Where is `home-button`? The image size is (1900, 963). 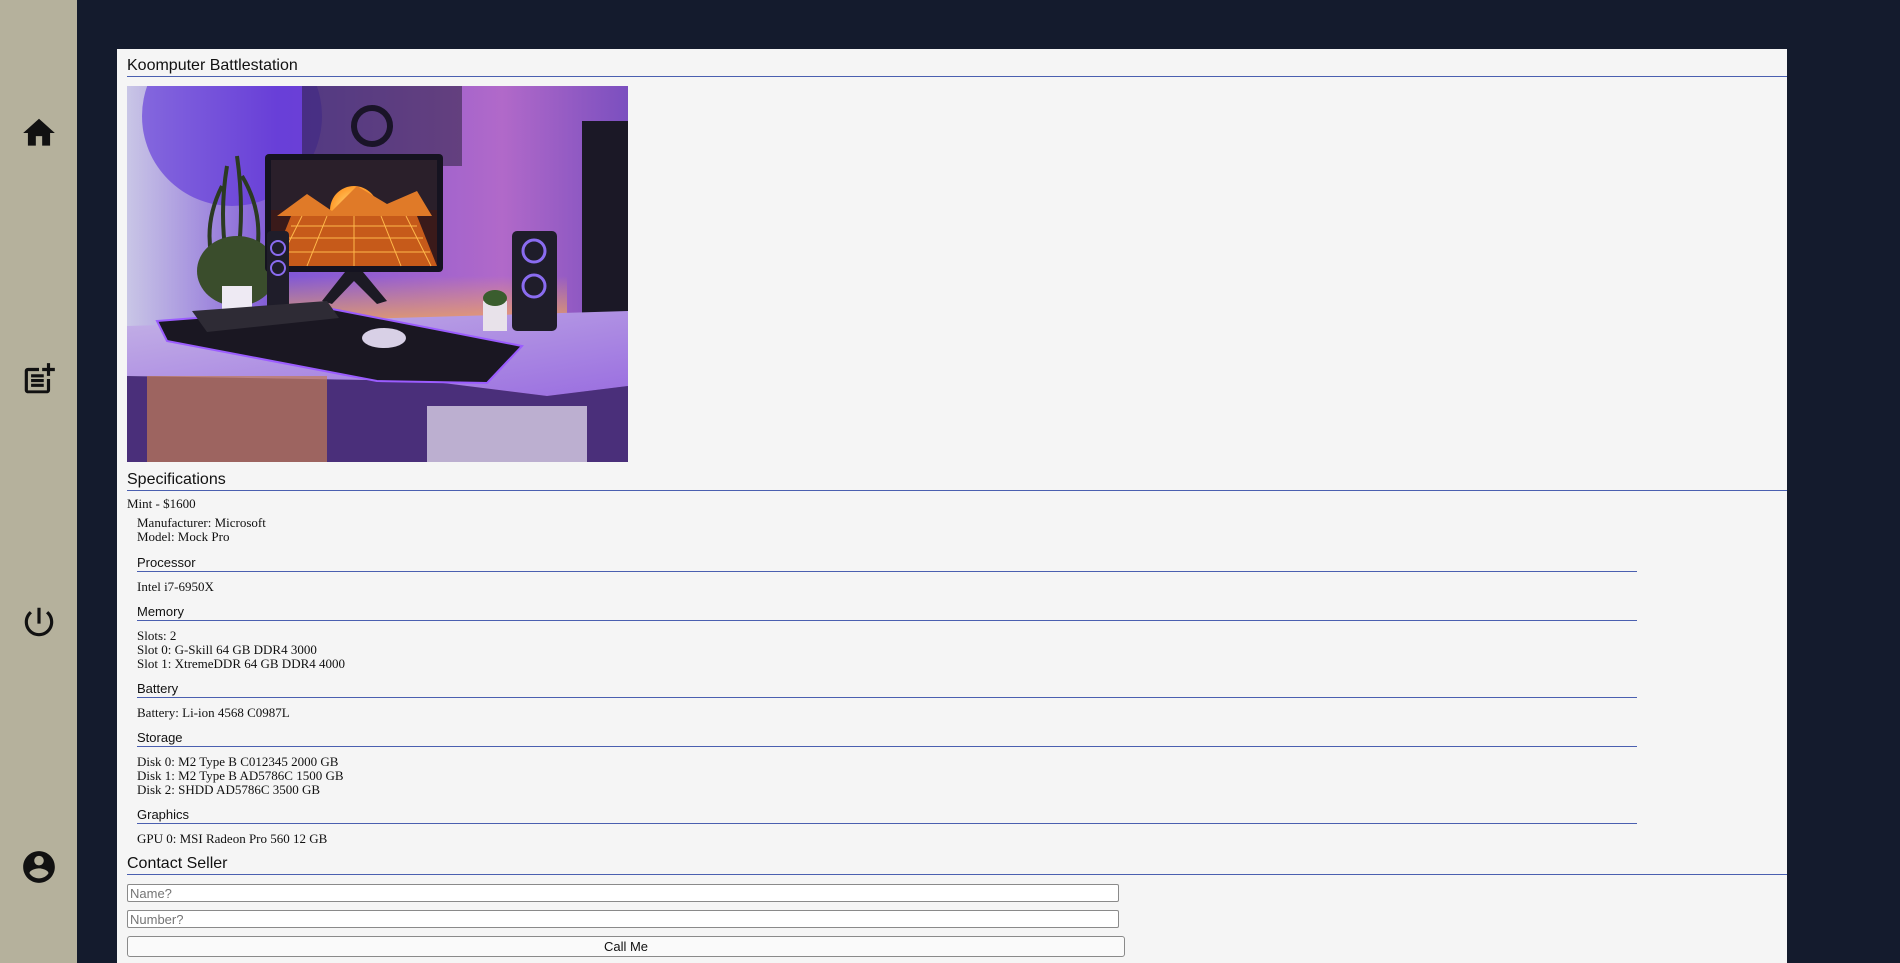 home-button is located at coordinates (38, 133).